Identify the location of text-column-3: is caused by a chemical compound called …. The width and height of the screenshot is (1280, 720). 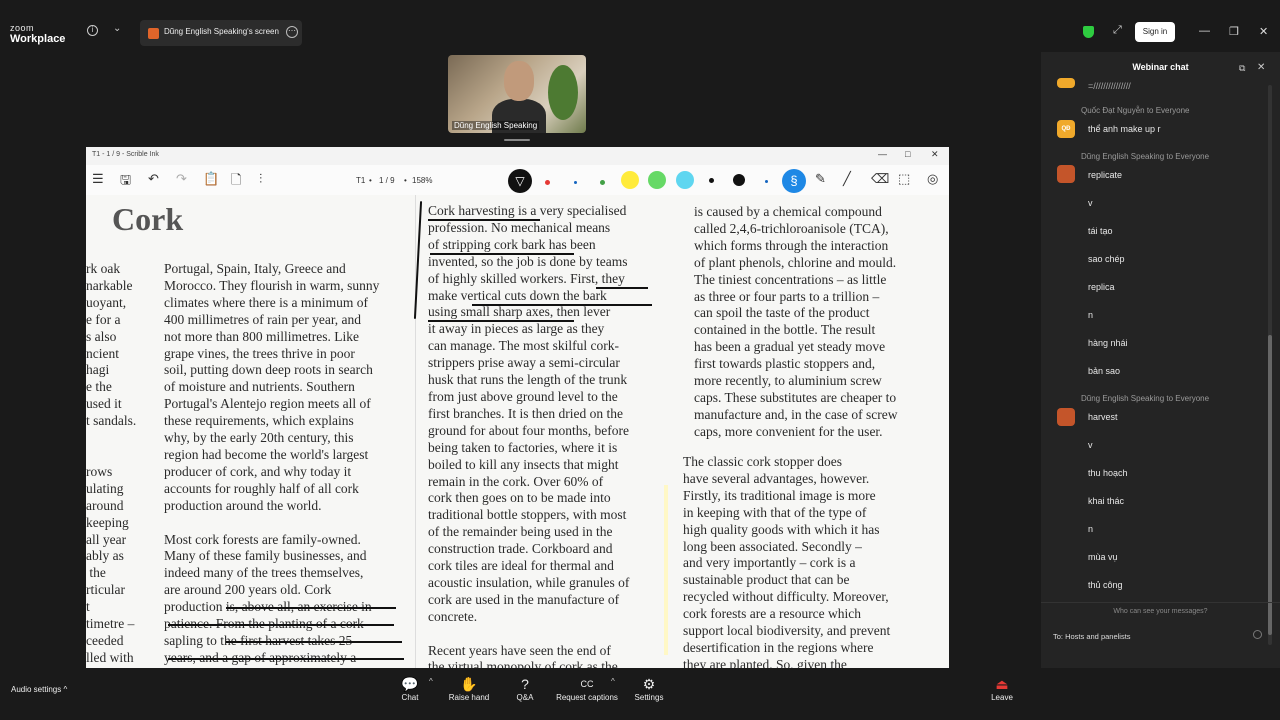
(796, 321).